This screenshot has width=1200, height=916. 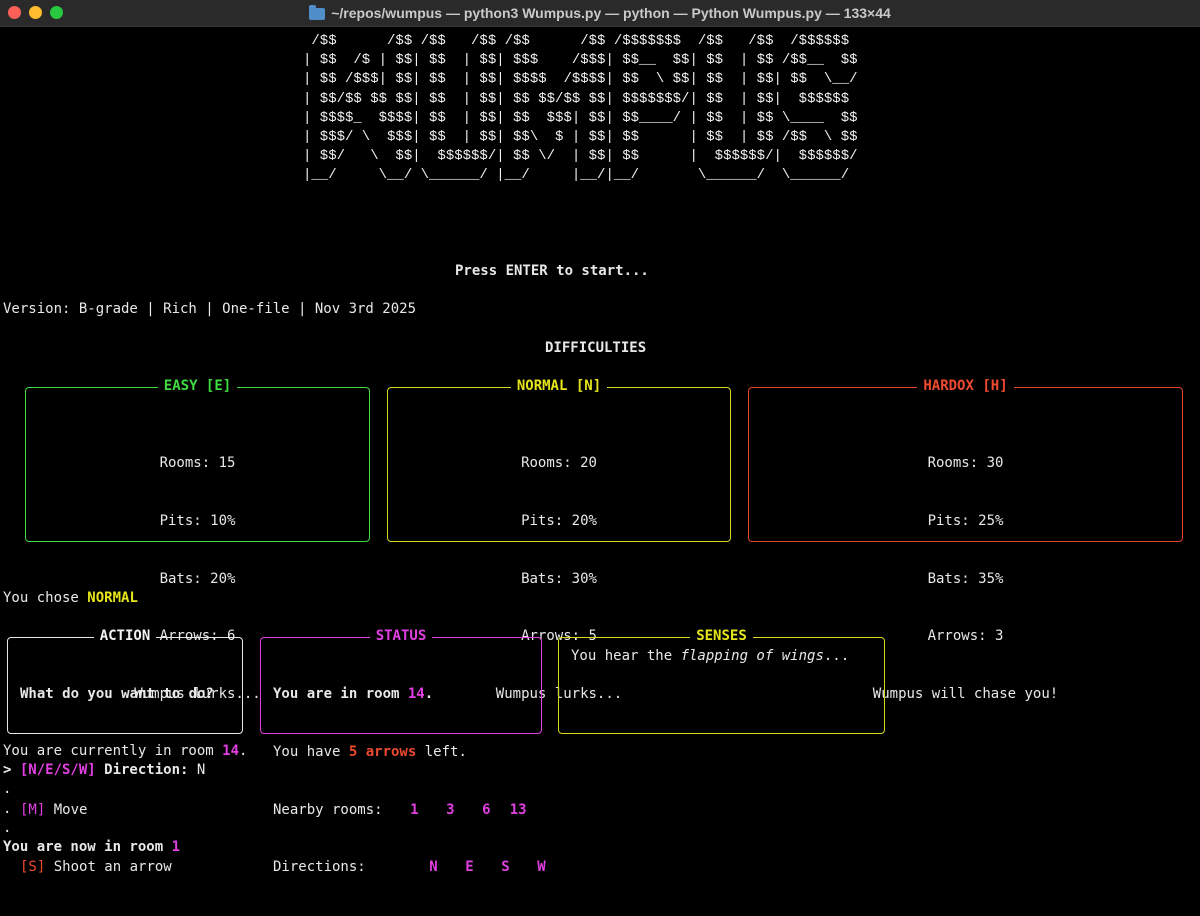 I want to click on difficulty-easy-title: EASY [E], so click(x=197, y=386).